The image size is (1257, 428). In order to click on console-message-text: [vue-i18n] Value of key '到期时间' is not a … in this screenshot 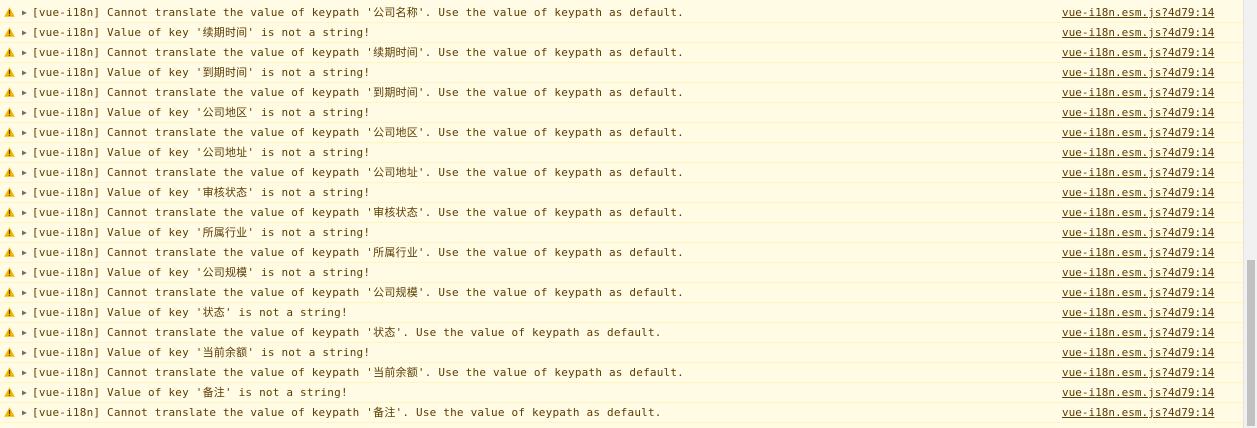, I will do `click(201, 72)`.